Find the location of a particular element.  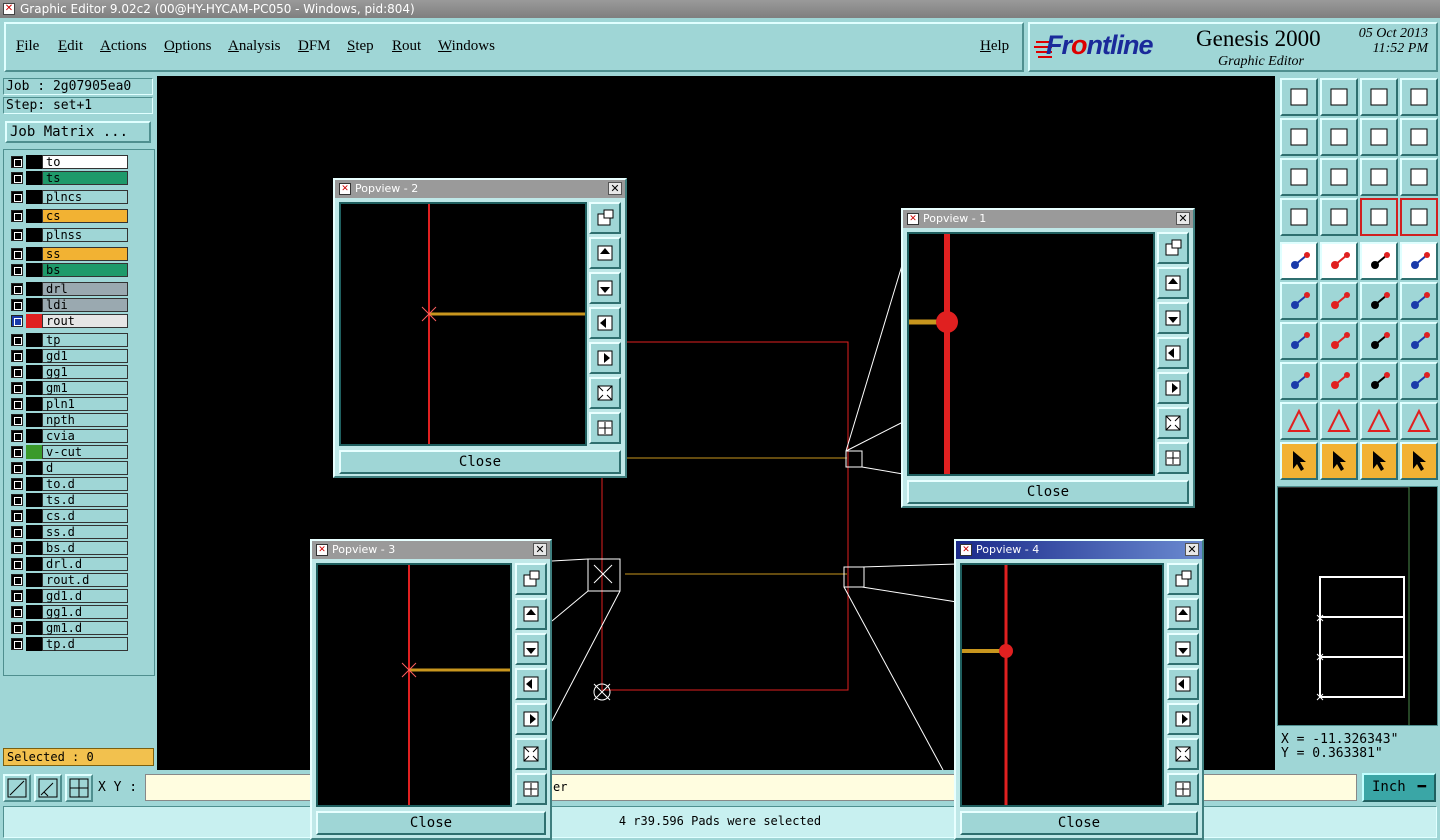

triangle-tool-button is located at coordinates (1299, 421).